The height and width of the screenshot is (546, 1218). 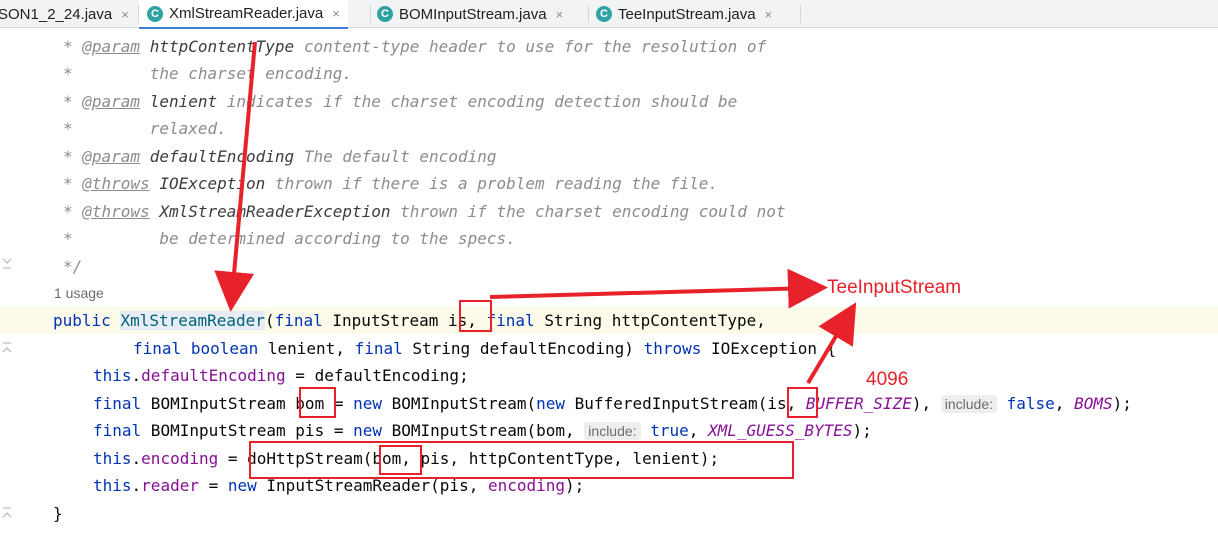 I want to click on usage-hint: 1 usage, so click(x=79, y=293).